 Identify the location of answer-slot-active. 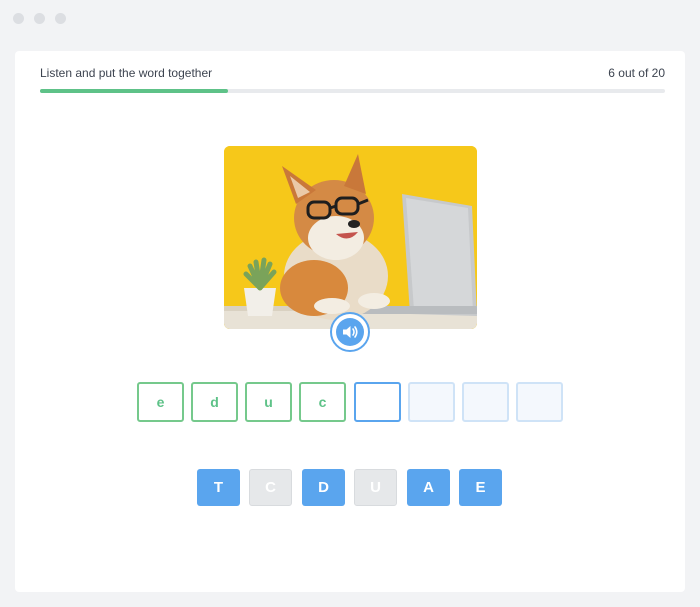
(377, 402).